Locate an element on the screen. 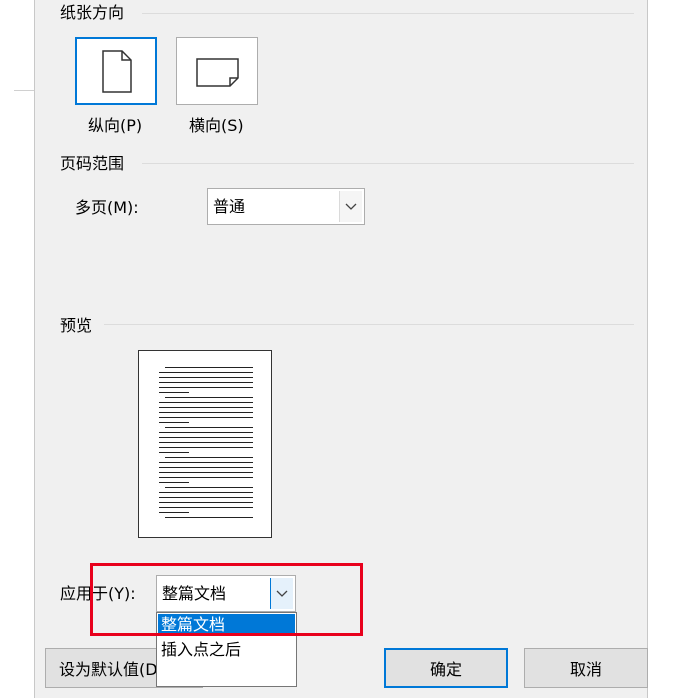  page-range-heading: 页码范围 is located at coordinates (92, 163).